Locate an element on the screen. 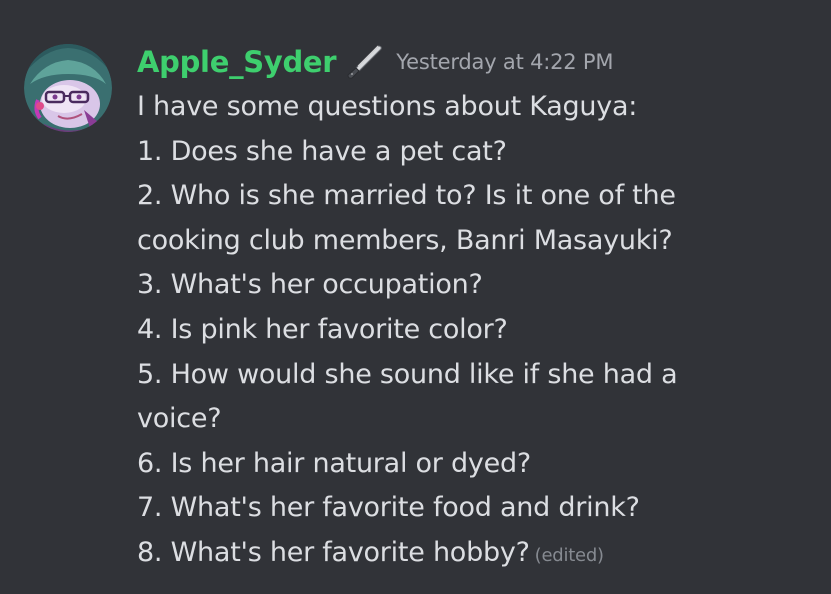 The height and width of the screenshot is (594, 831). timestamp: Yesterday at 4:22 PM is located at coordinates (505, 62).